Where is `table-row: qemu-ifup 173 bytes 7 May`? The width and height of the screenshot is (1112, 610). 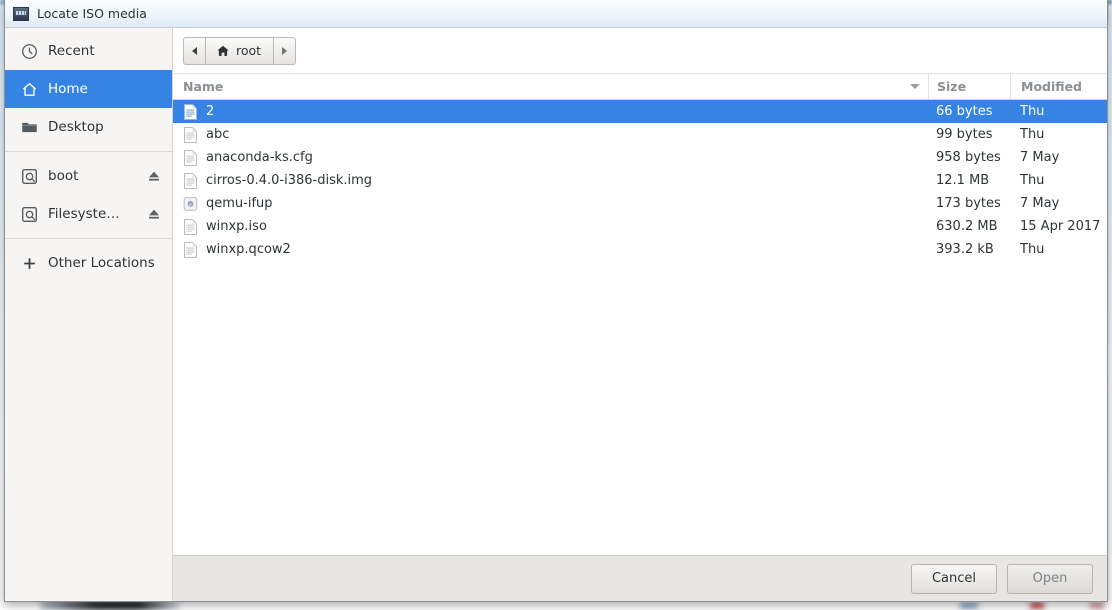 table-row: qemu-ifup 173 bytes 7 May is located at coordinates (640, 203).